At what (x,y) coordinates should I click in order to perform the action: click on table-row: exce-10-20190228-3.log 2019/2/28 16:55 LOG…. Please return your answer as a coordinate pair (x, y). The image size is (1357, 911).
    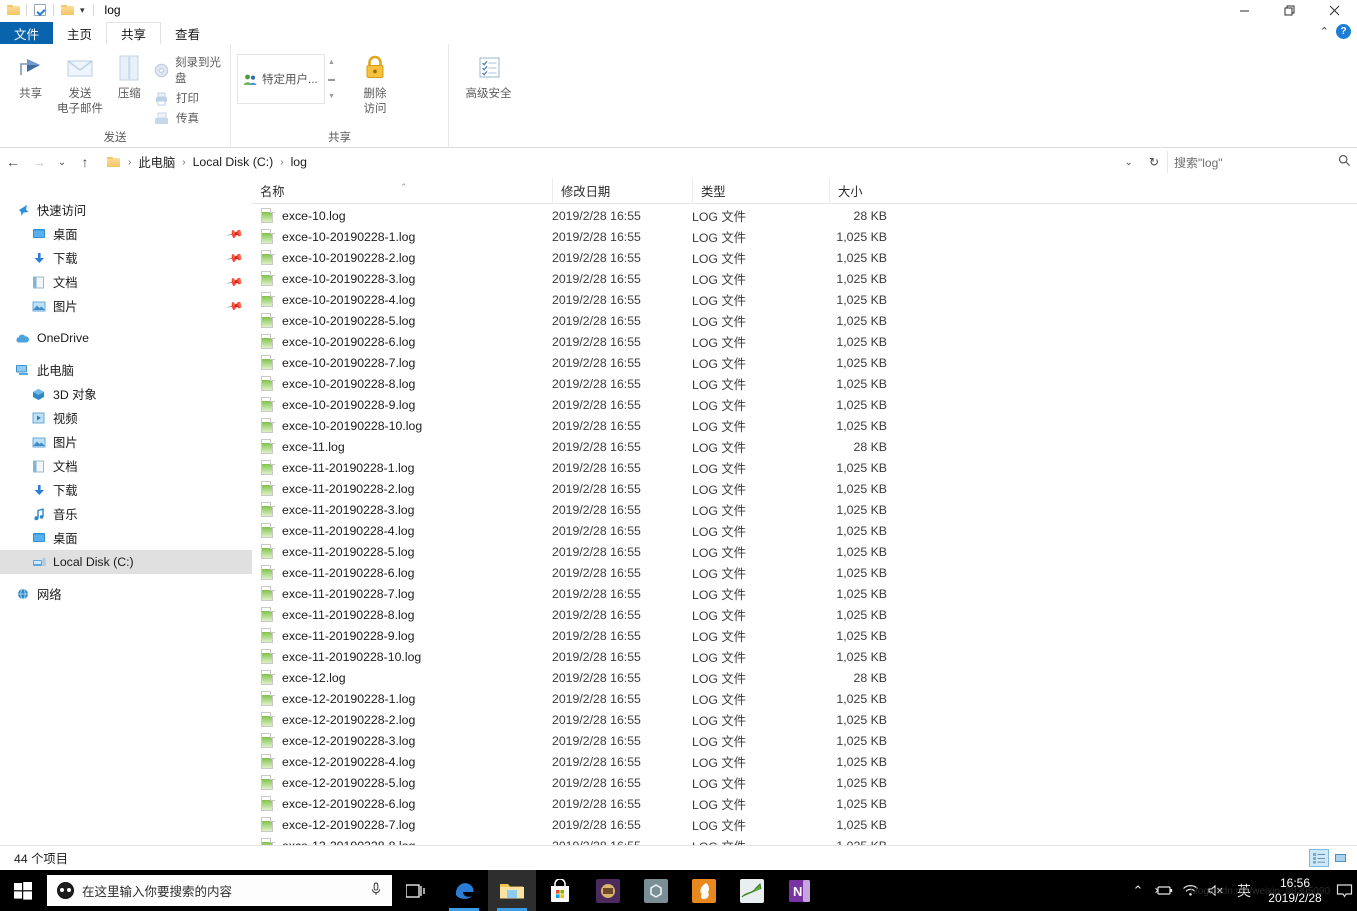
    Looking at the image, I should click on (804, 278).